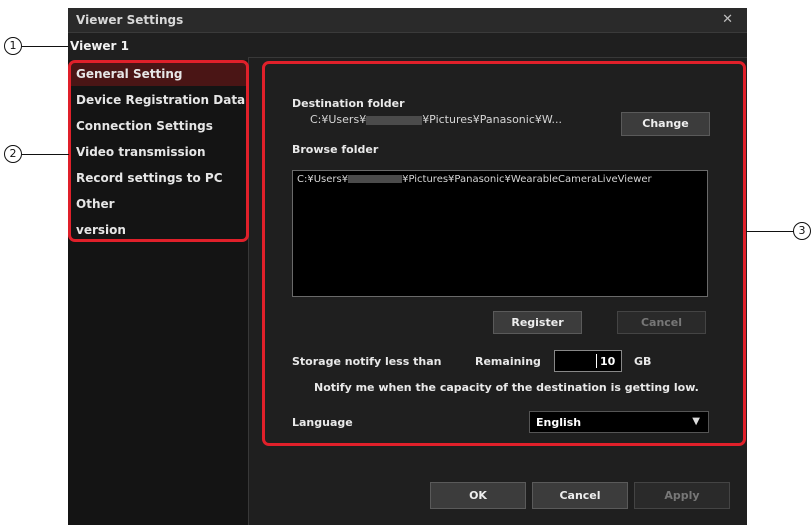 The image size is (811, 525). What do you see at coordinates (727, 19) in the screenshot?
I see `close-icon: ✕` at bounding box center [727, 19].